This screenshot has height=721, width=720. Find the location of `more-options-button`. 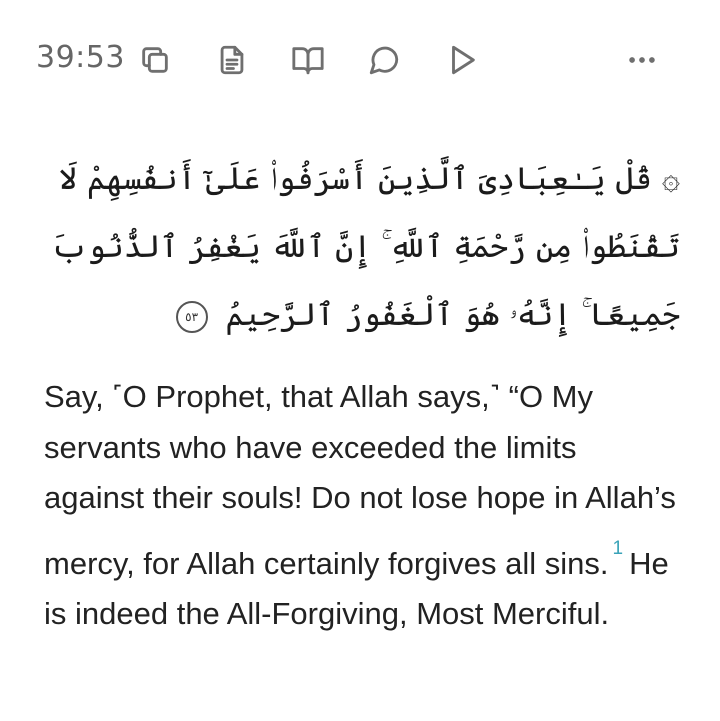

more-options-button is located at coordinates (642, 60).